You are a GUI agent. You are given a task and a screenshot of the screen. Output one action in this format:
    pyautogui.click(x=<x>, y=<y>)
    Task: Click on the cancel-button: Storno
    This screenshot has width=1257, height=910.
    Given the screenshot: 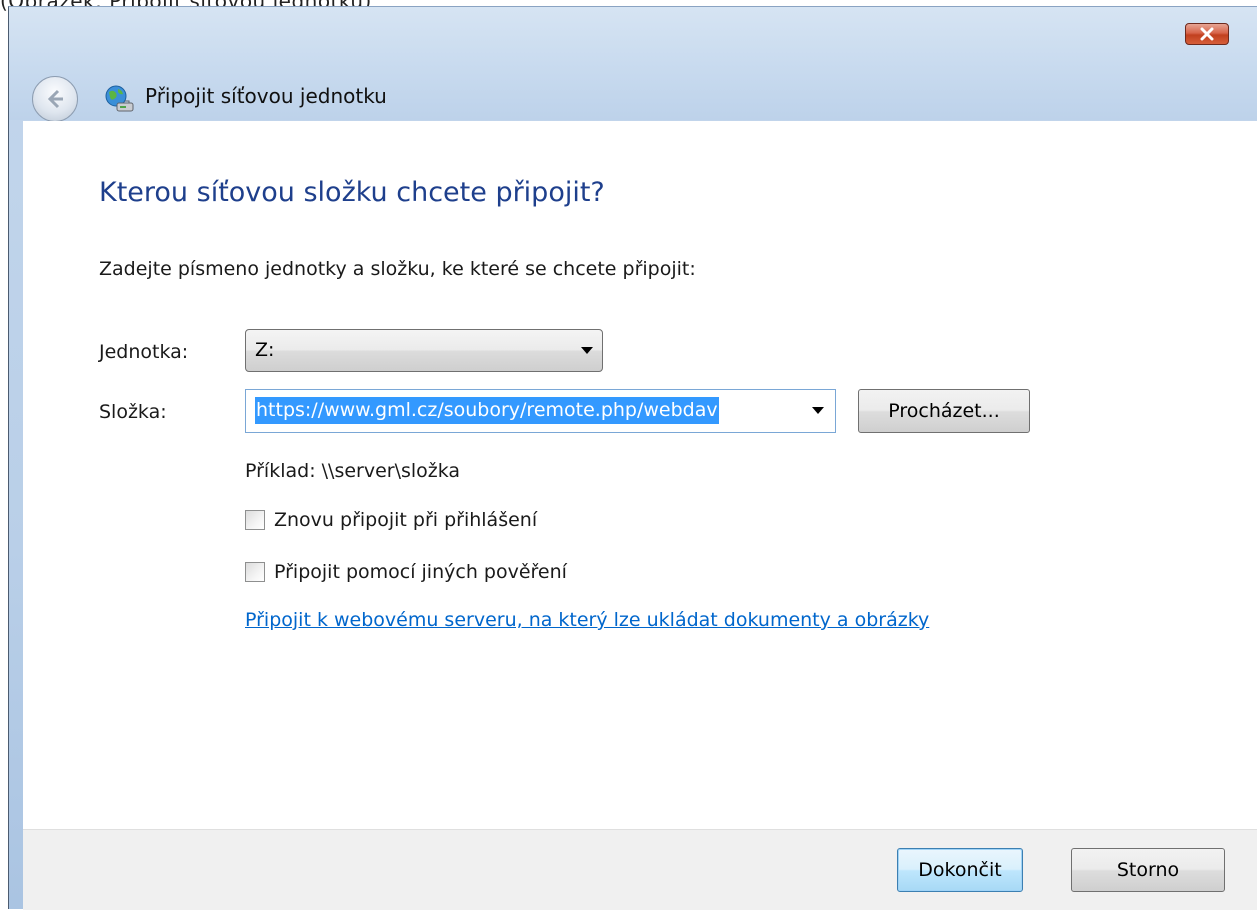 What is the action you would take?
    pyautogui.click(x=1148, y=870)
    